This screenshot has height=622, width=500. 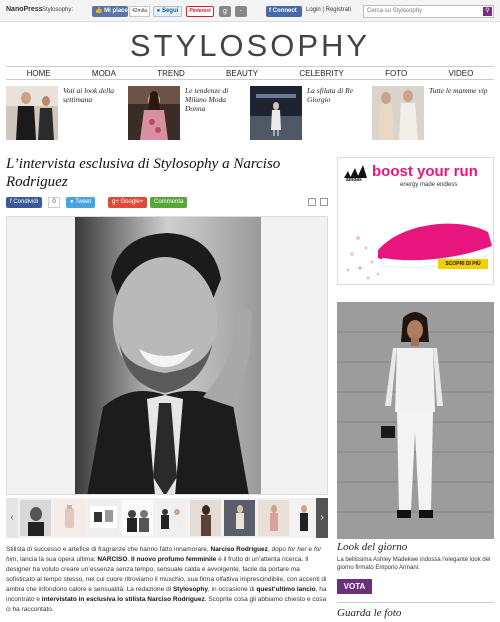 I want to click on comments-button: Commenta, so click(x=169, y=202).